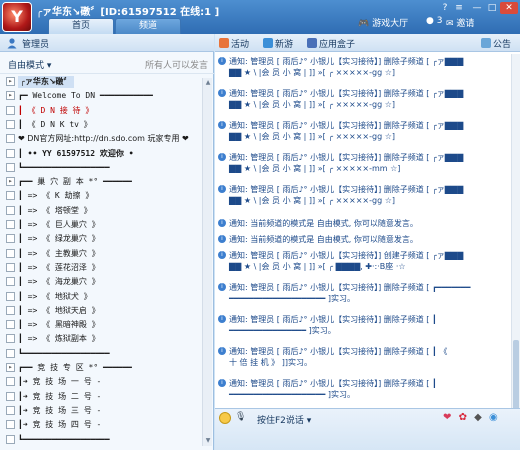  Describe the element at coordinates (100, 425) in the screenshot. I see `channel-tree-row: ┃➜ 竞 技 场 四 号 -` at that location.